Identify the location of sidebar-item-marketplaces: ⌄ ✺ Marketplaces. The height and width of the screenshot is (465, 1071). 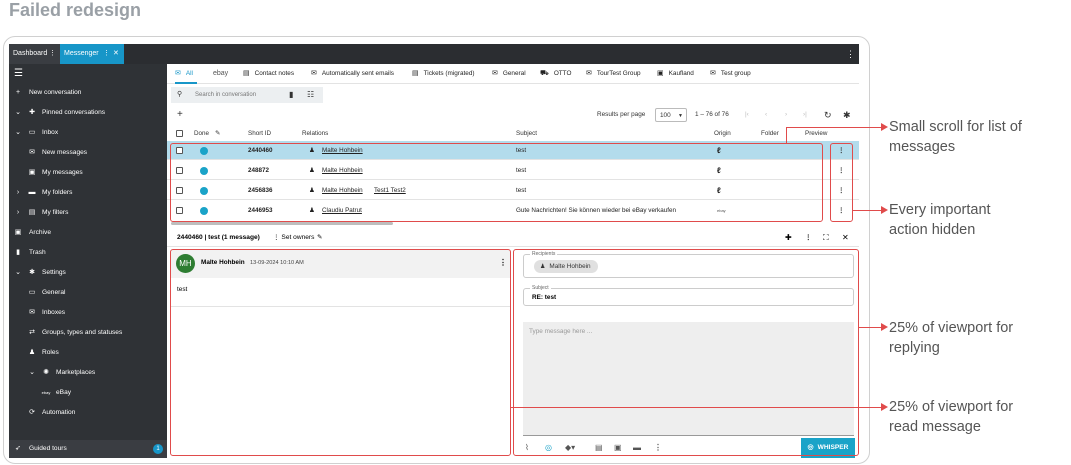
(88, 373).